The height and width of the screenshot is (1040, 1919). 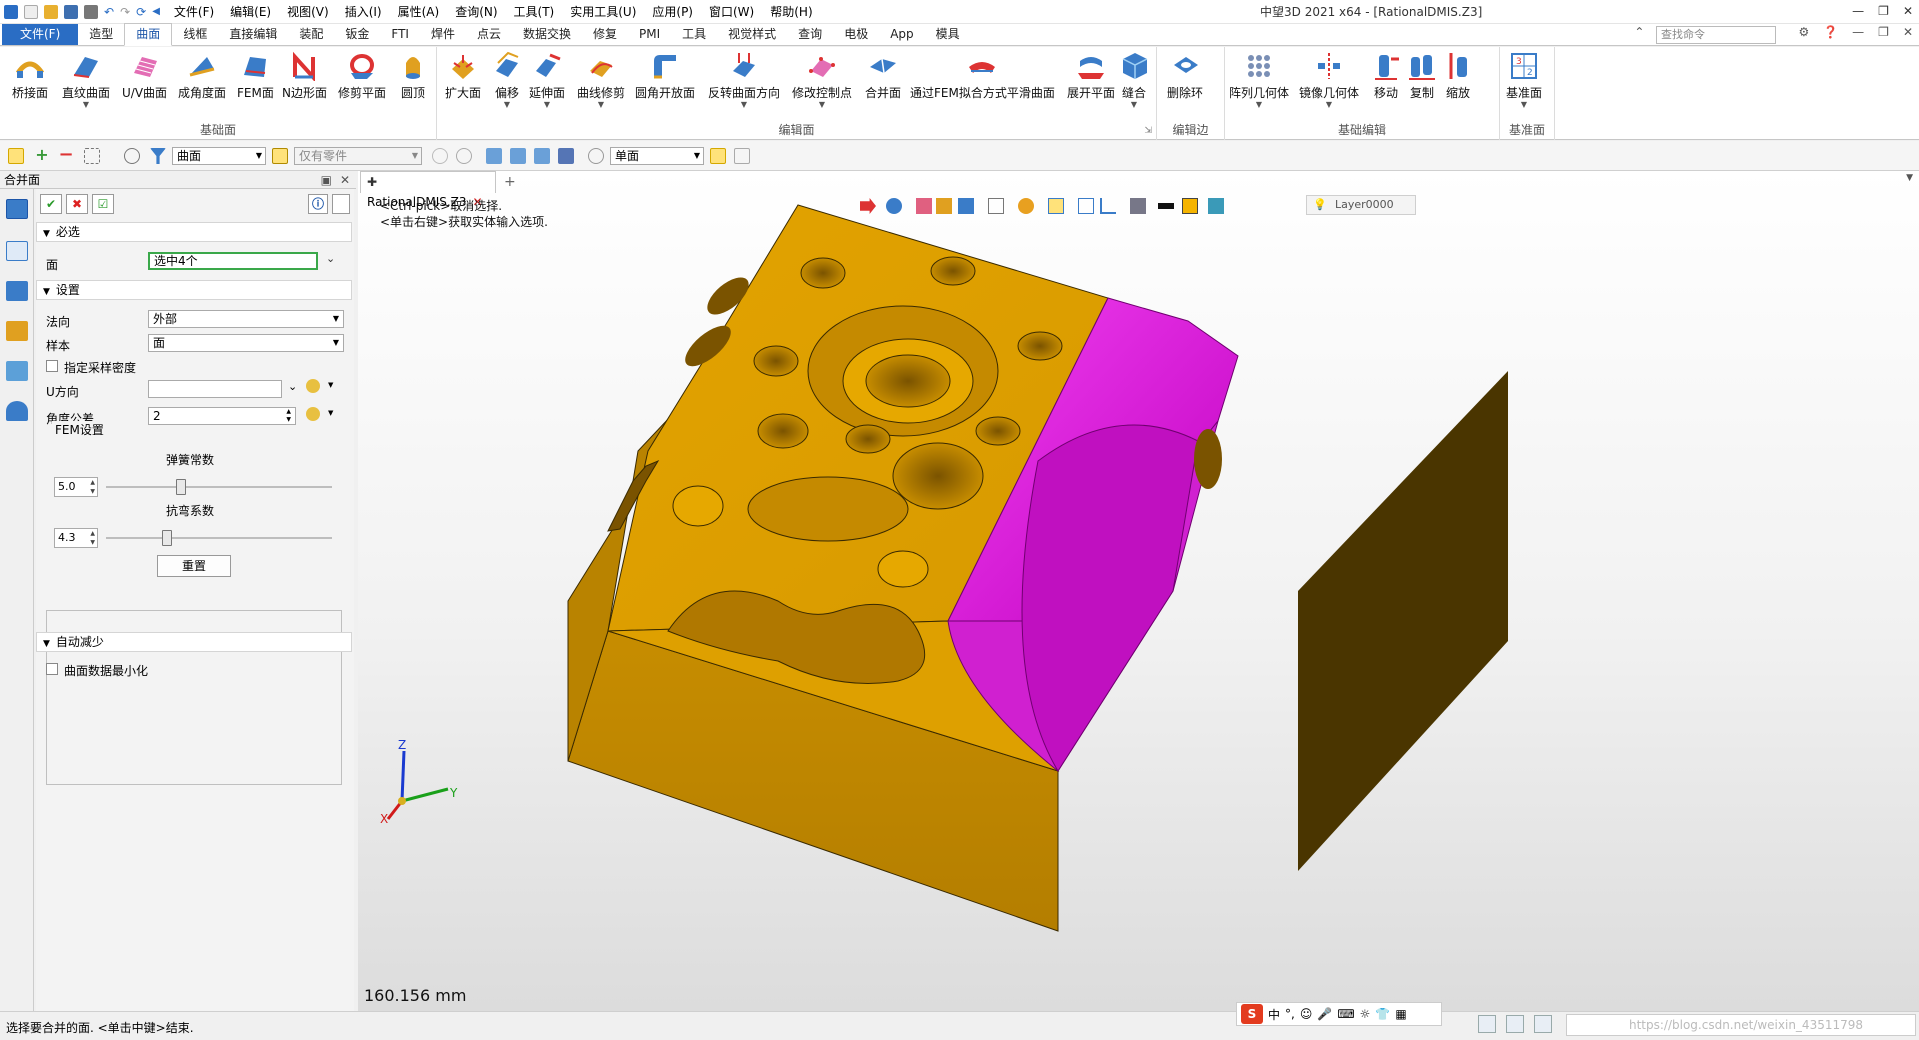 What do you see at coordinates (507, 80) in the screenshot?
I see `offset-button: 偏移 ▼` at bounding box center [507, 80].